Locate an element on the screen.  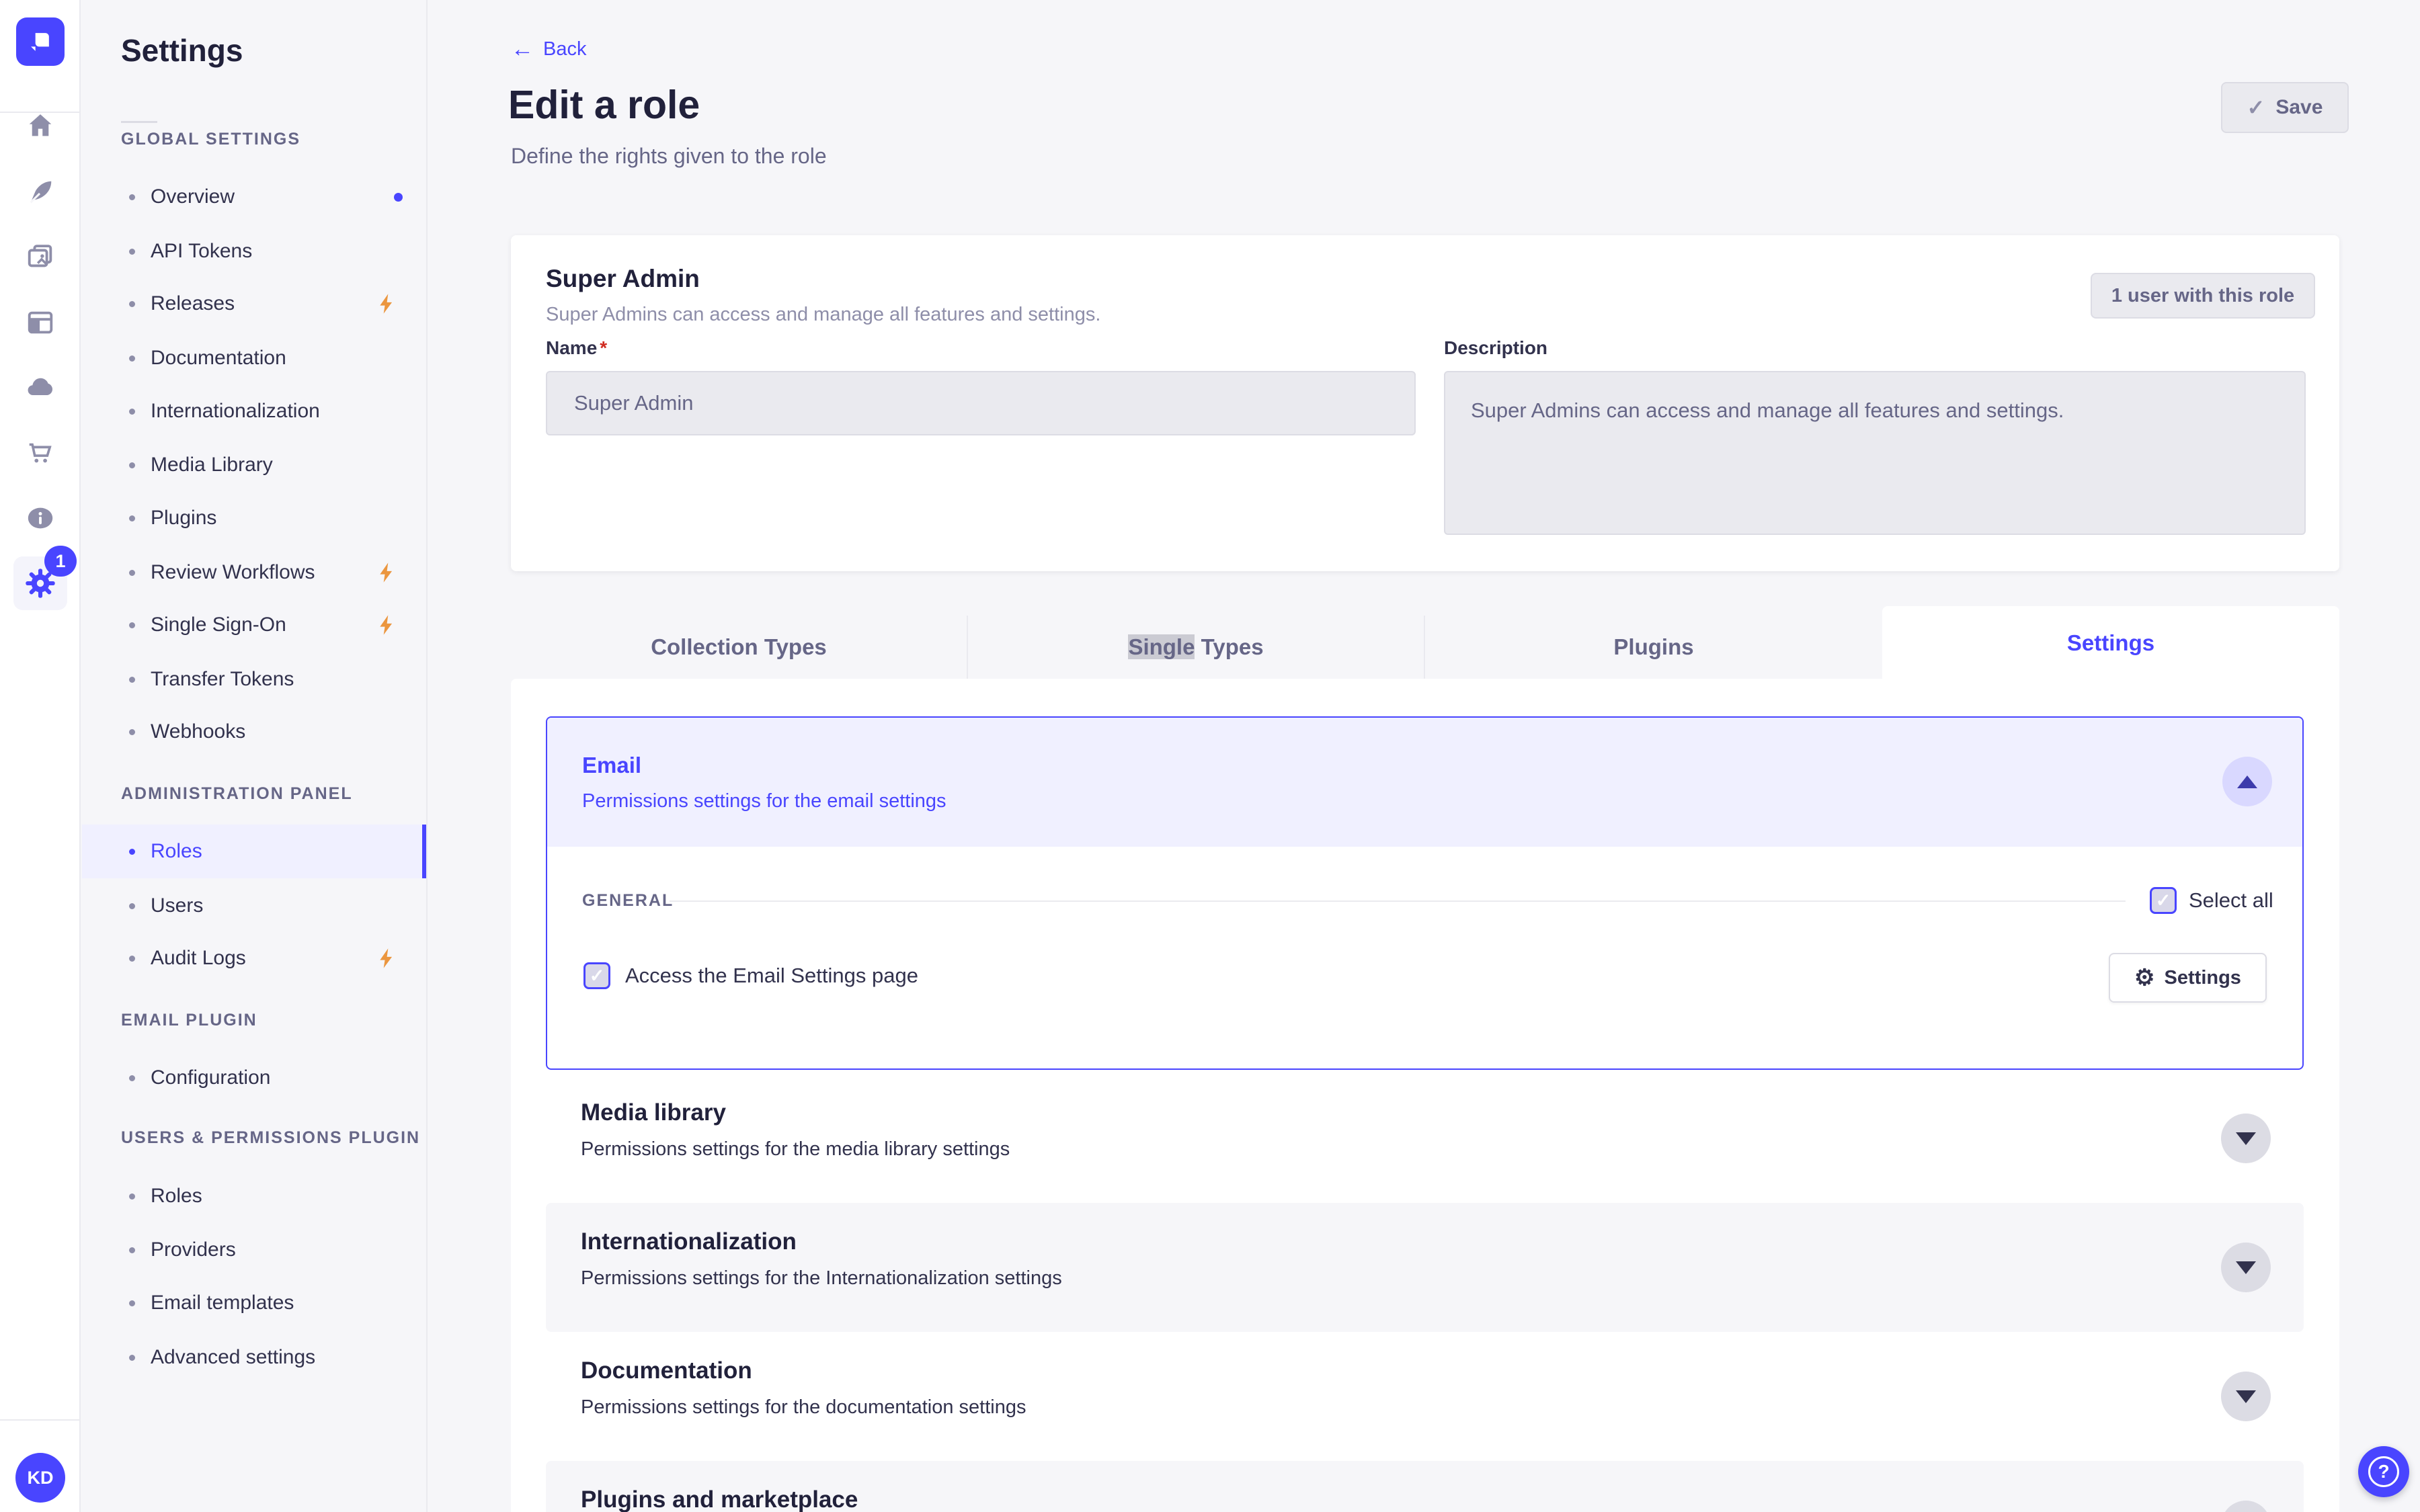
tab-collection-types: Collection Types is located at coordinates (739, 648).